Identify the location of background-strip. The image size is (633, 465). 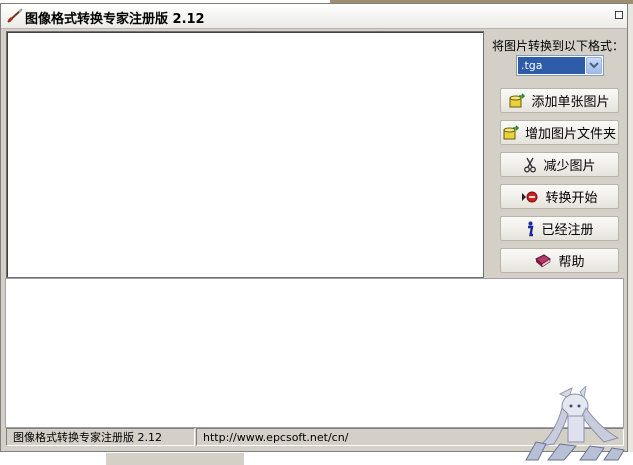
(630, 234).